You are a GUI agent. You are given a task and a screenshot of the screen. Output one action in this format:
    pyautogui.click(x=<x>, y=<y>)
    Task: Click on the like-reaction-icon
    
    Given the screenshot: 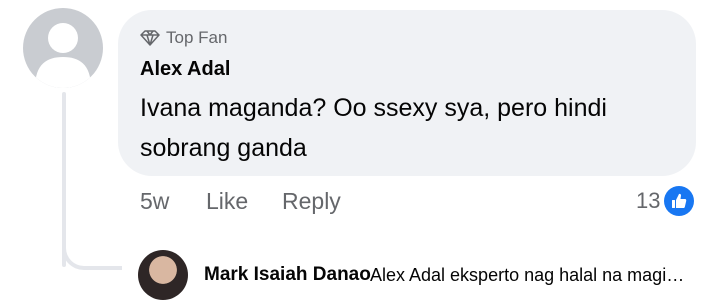 What is the action you would take?
    pyautogui.click(x=679, y=201)
    